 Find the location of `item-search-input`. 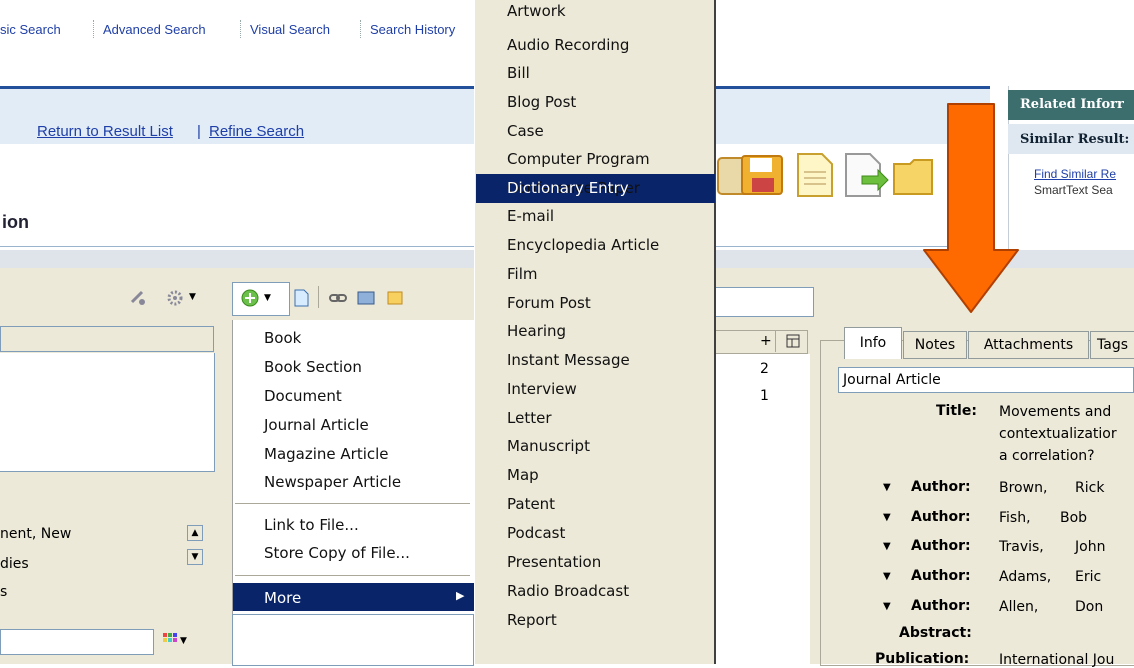

item-search-input is located at coordinates (763, 302).